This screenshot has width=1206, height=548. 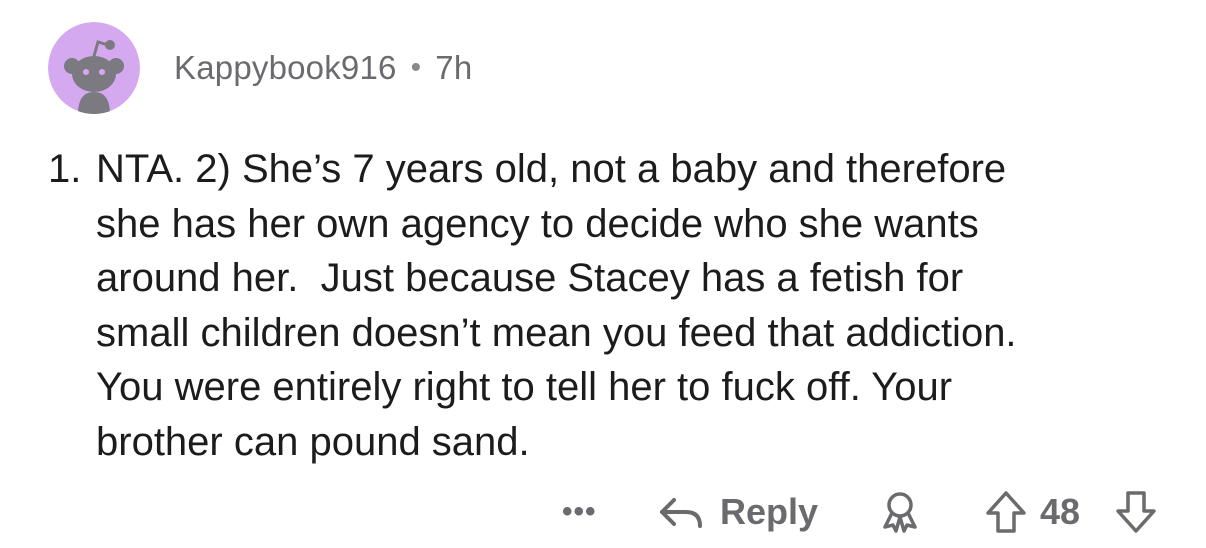 I want to click on comment-header: Kappybook916 • 7h, so click(x=260, y=68).